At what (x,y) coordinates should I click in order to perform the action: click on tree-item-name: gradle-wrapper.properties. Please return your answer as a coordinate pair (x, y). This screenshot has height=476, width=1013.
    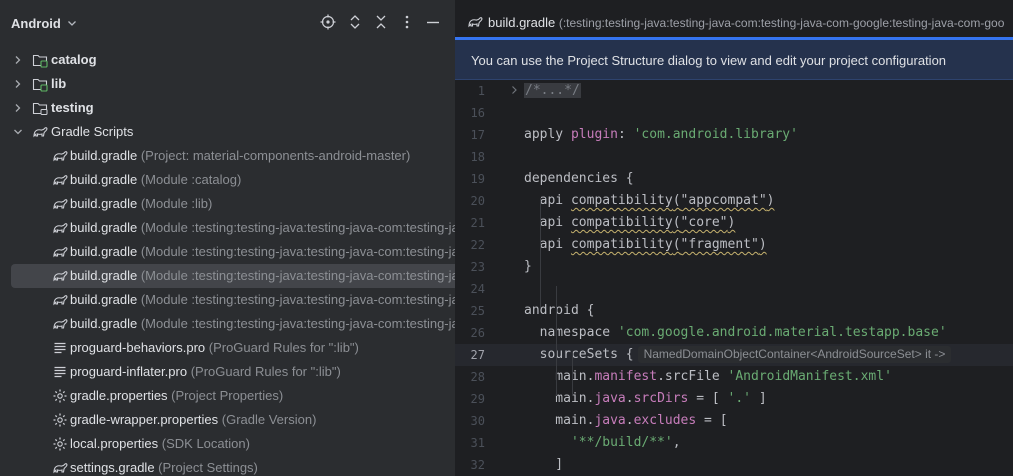
    Looking at the image, I should click on (144, 419).